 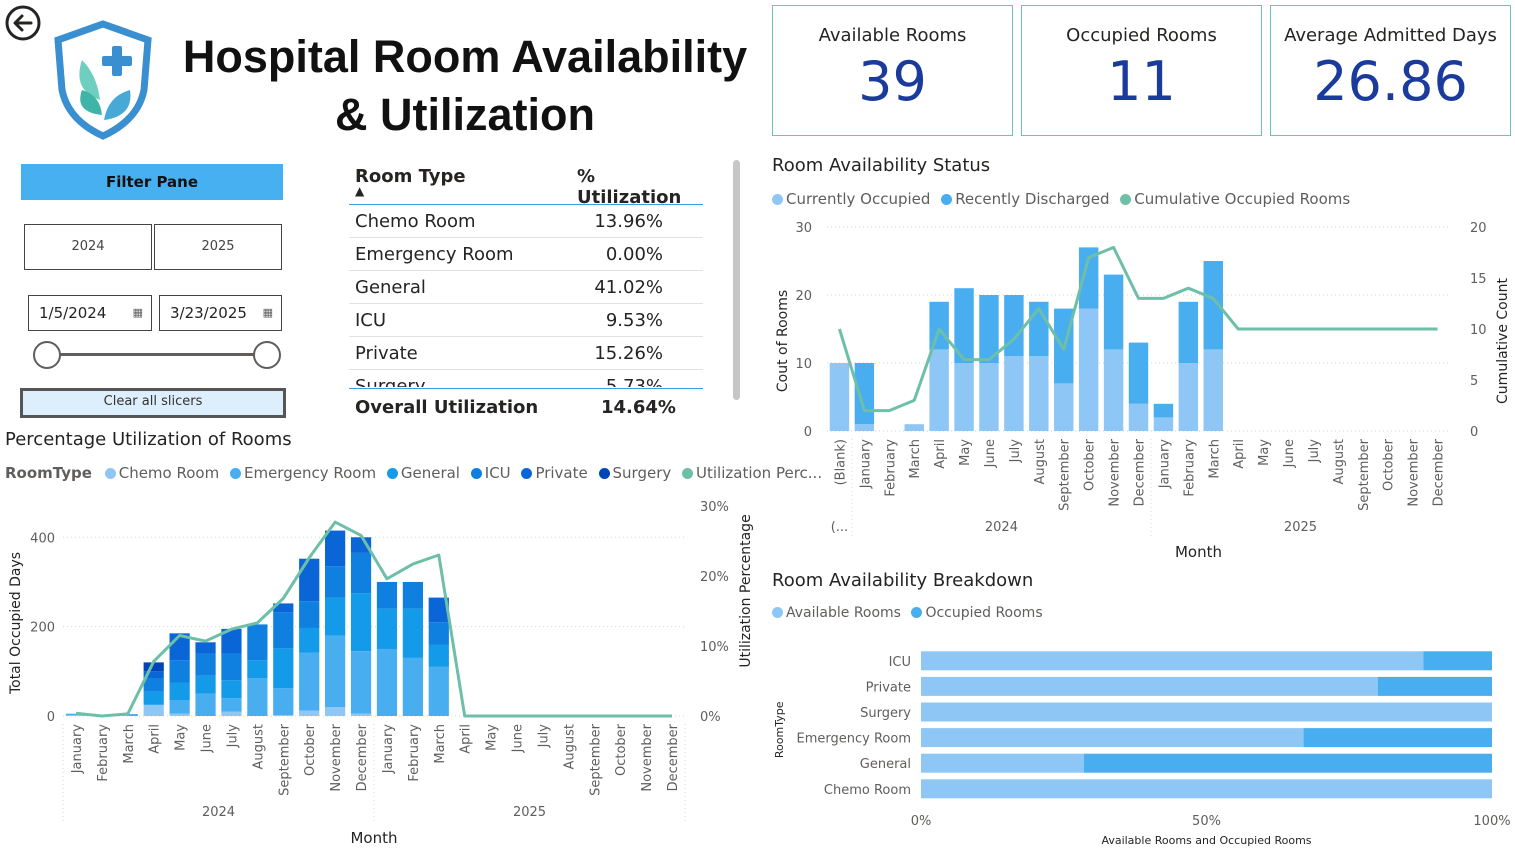 I want to click on legend-item: Cumulative Occupied Rooms, so click(x=1235, y=199).